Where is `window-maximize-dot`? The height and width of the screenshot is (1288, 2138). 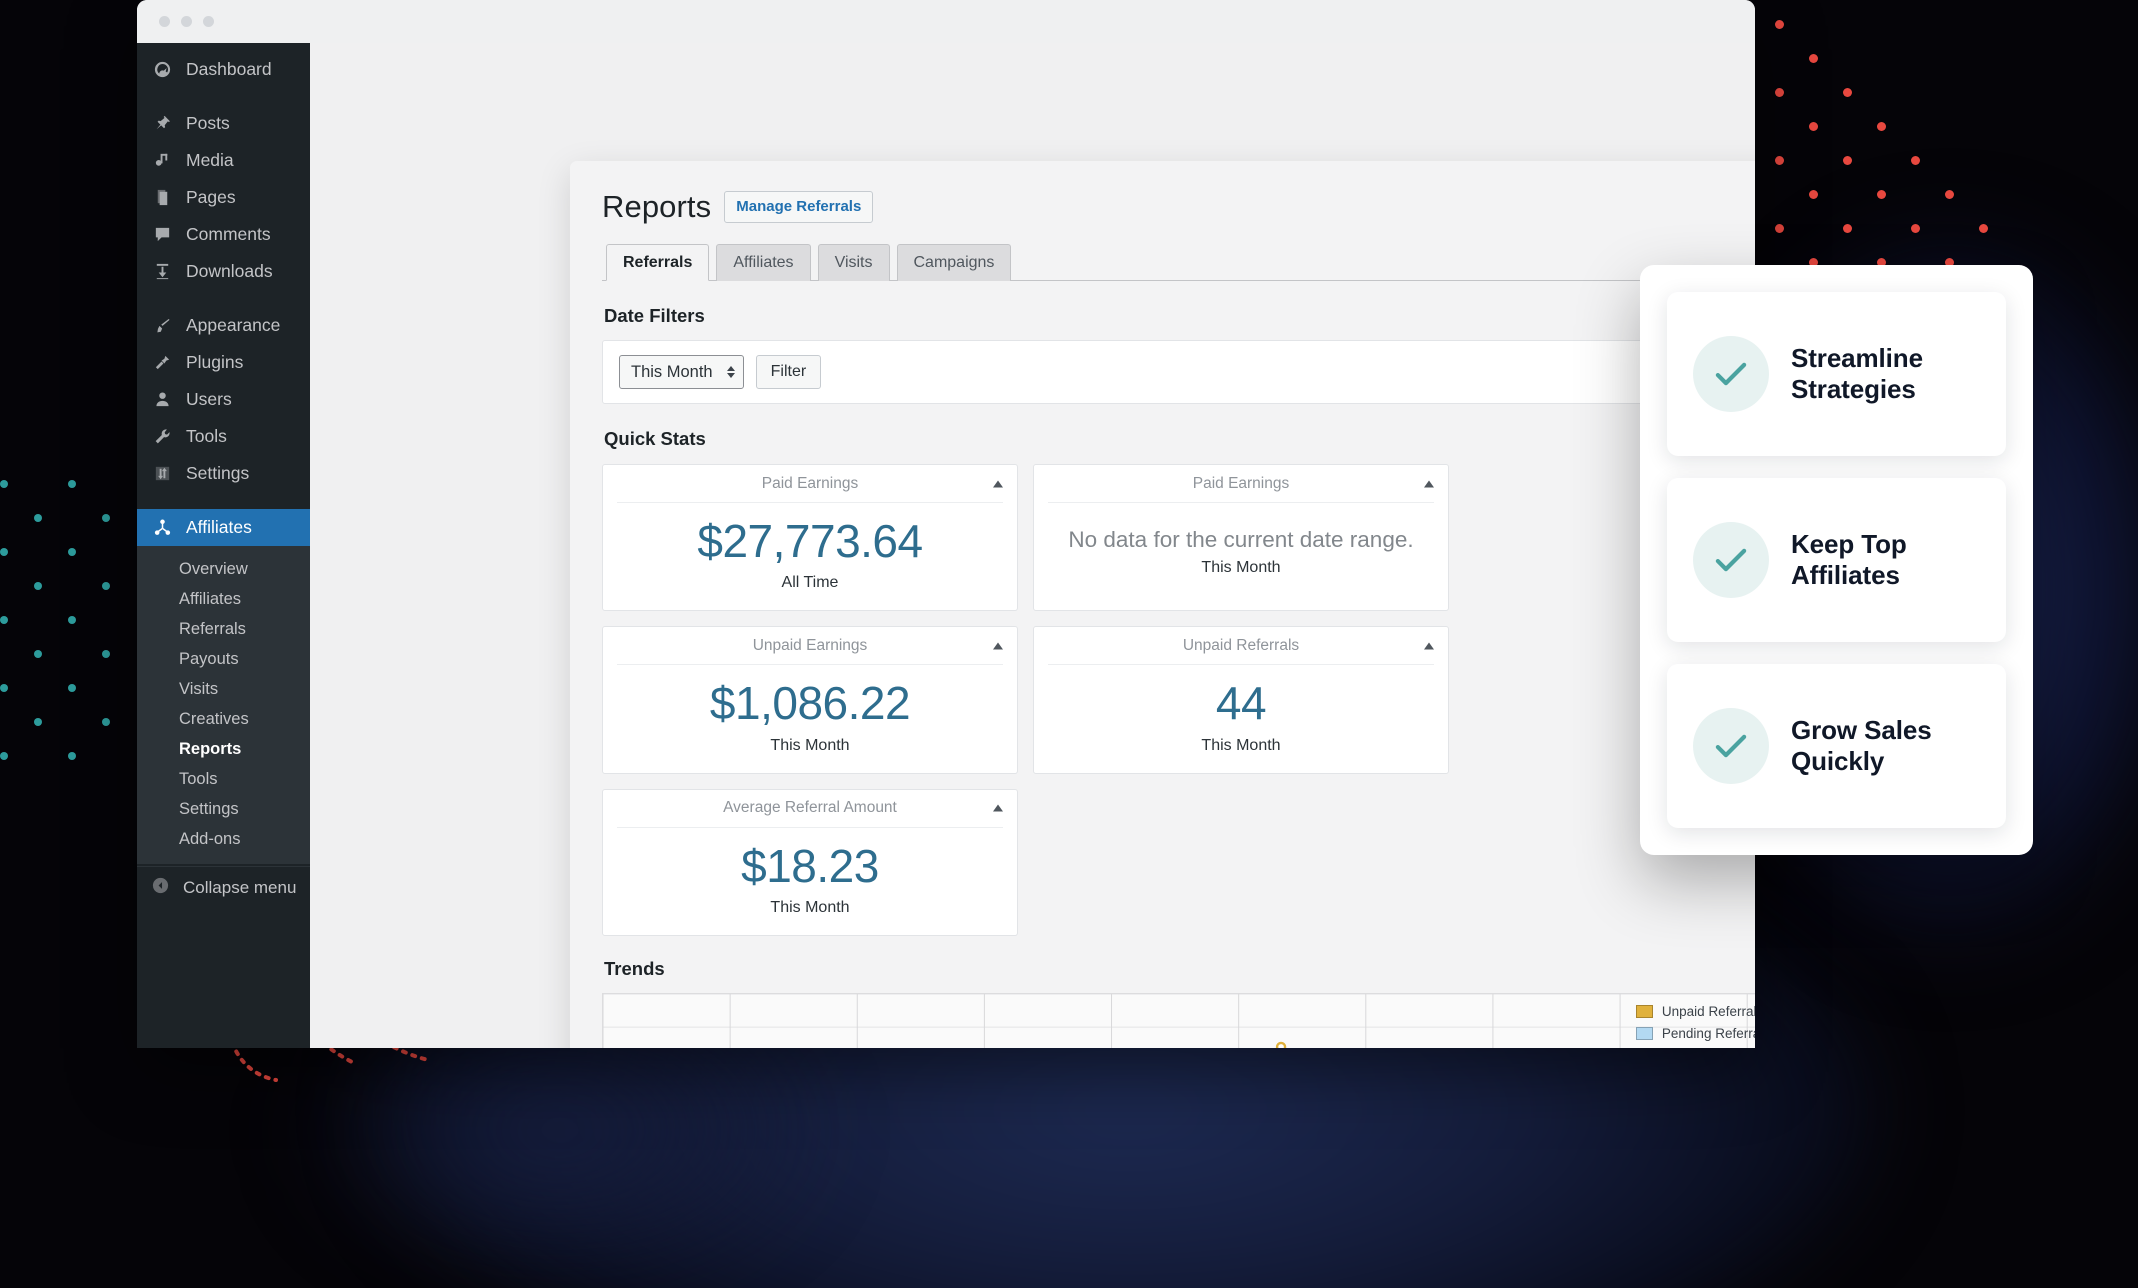
window-maximize-dot is located at coordinates (208, 21).